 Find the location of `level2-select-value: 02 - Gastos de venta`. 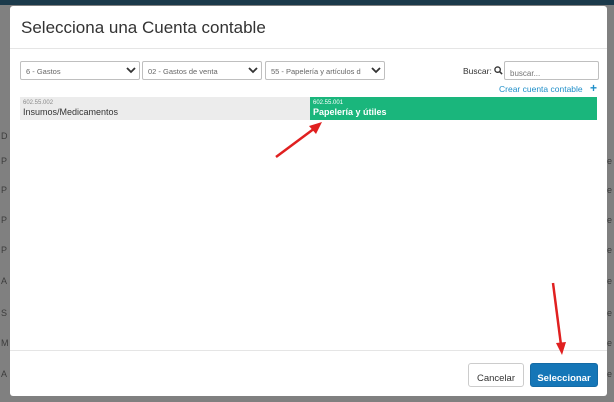

level2-select-value: 02 - Gastos de venta is located at coordinates (183, 71).